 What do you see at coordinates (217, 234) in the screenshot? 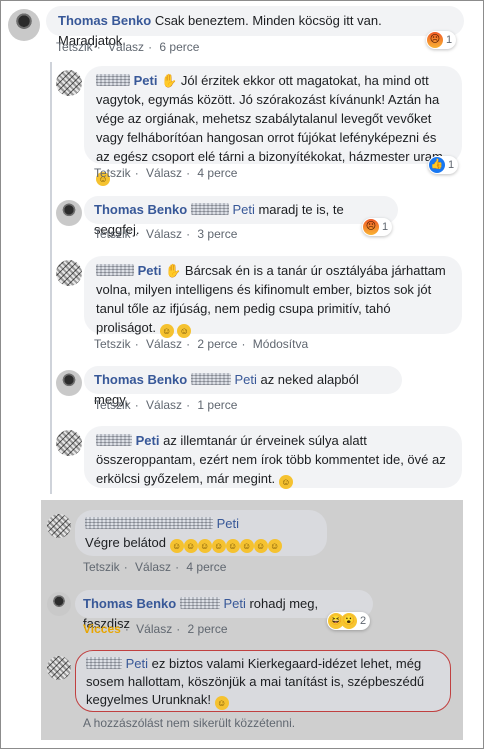
I see `timestamp: 3 perce` at bounding box center [217, 234].